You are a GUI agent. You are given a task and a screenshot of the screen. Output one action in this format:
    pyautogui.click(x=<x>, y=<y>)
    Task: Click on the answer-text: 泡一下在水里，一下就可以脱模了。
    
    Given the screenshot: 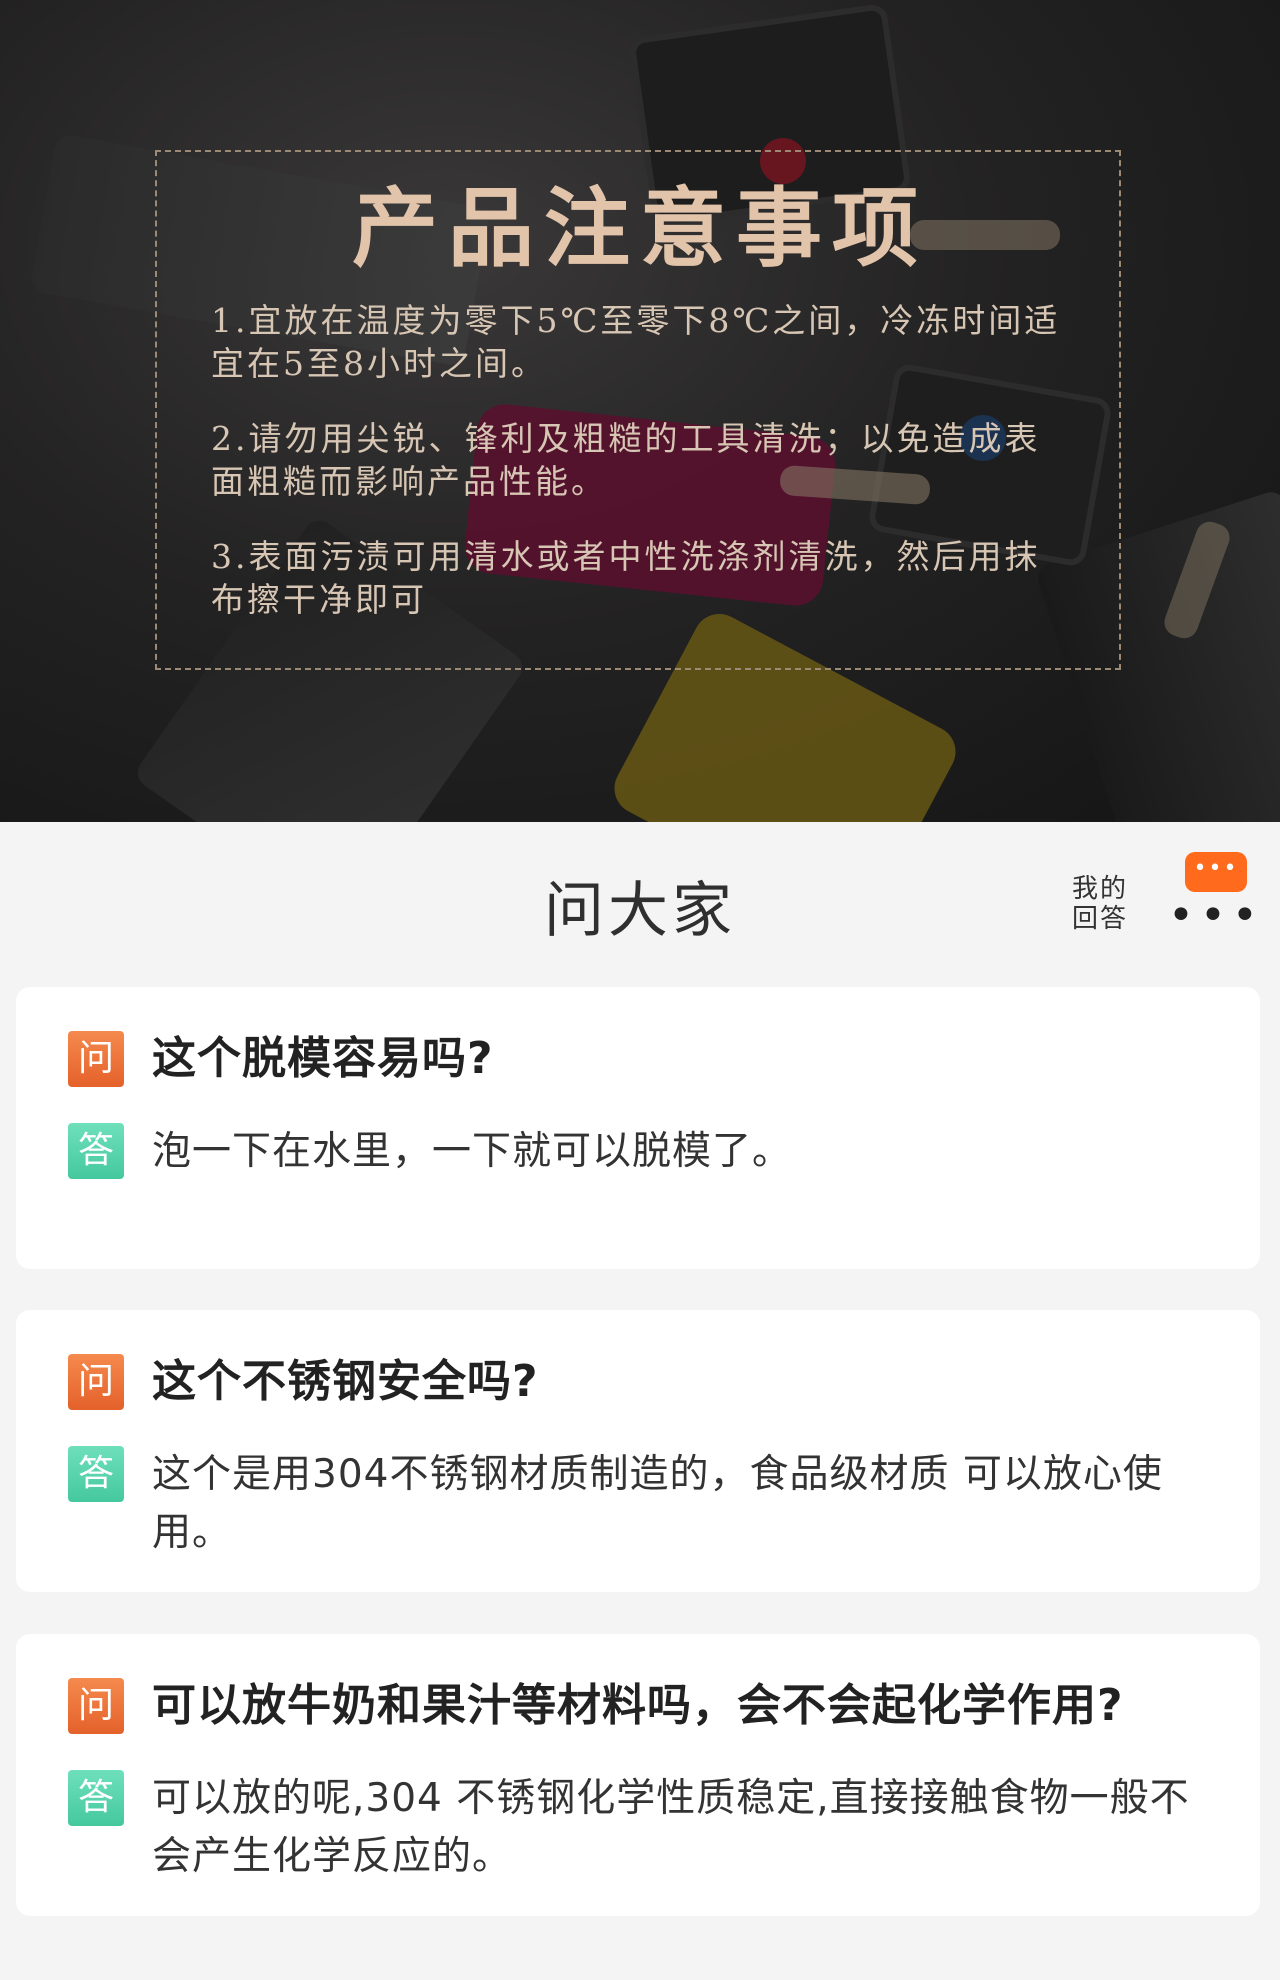 What is the action you would take?
    pyautogui.click(x=472, y=1151)
    